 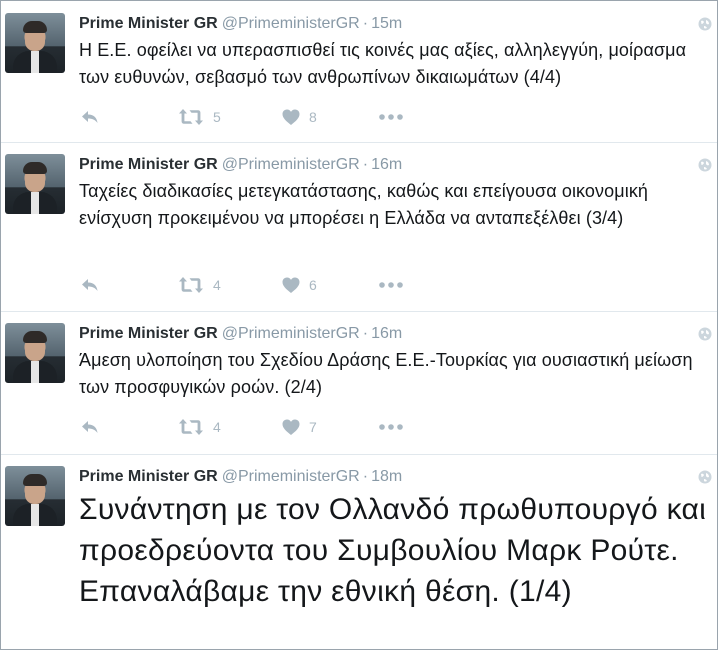 I want to click on like-button: 6, so click(x=299, y=285).